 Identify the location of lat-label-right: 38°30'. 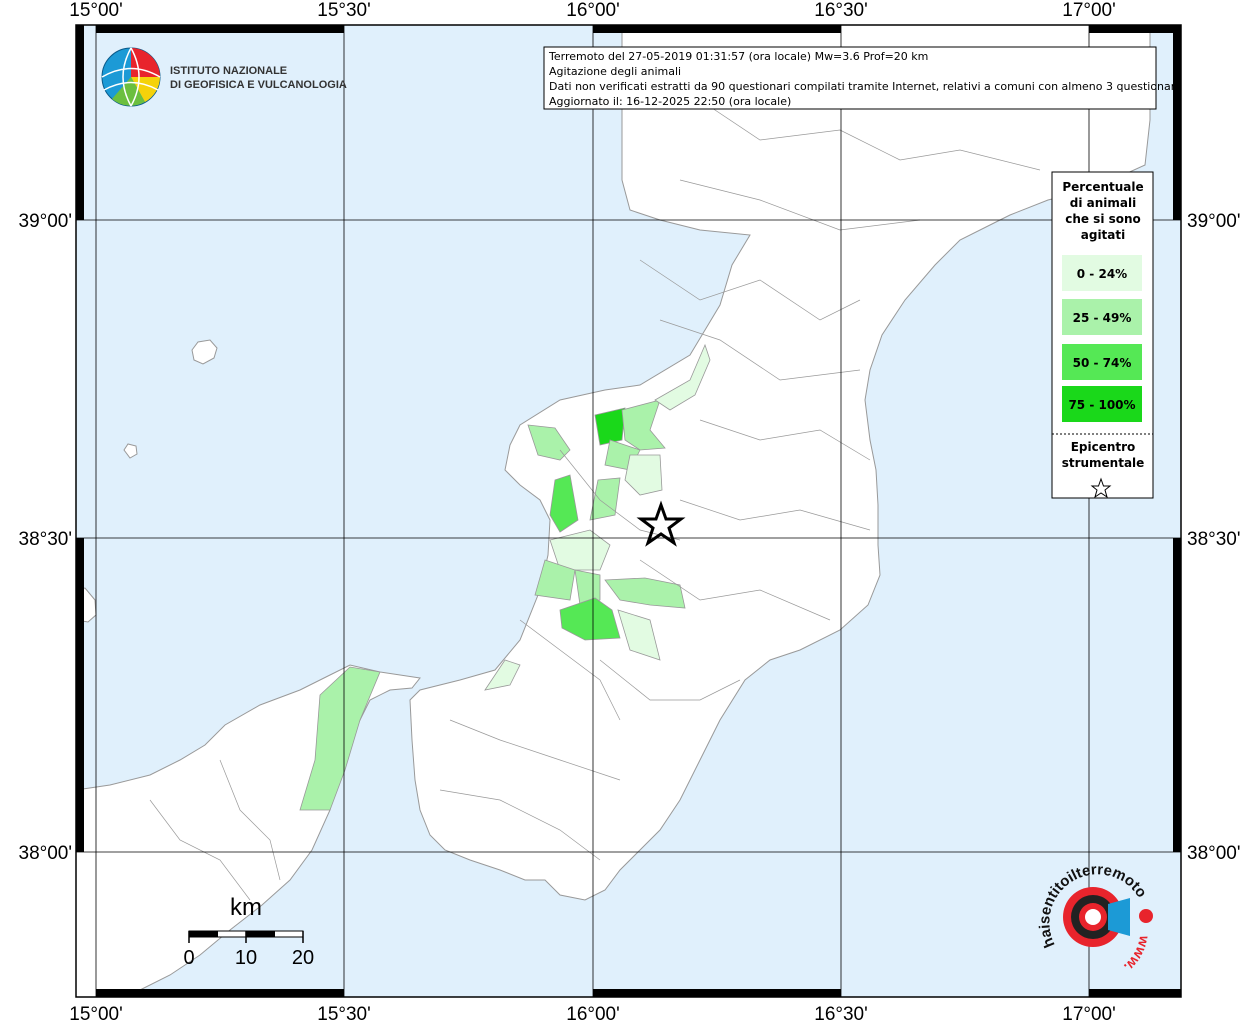
(1214, 539).